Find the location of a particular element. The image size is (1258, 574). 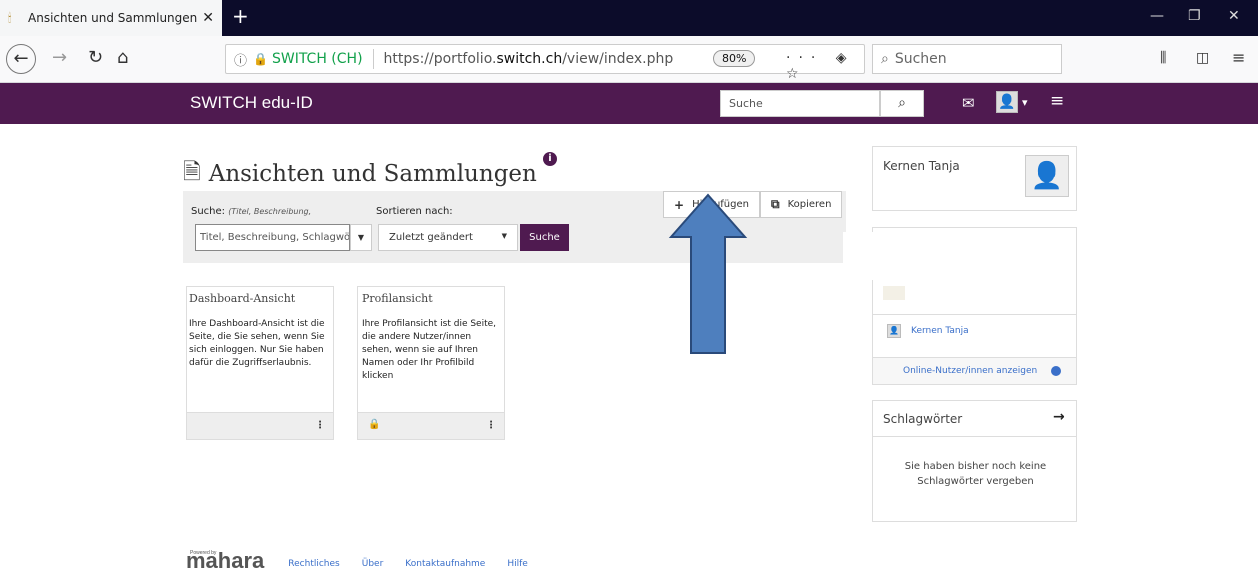

page-title: 🗎 Ansichten und Sammlungen is located at coordinates (360, 174).